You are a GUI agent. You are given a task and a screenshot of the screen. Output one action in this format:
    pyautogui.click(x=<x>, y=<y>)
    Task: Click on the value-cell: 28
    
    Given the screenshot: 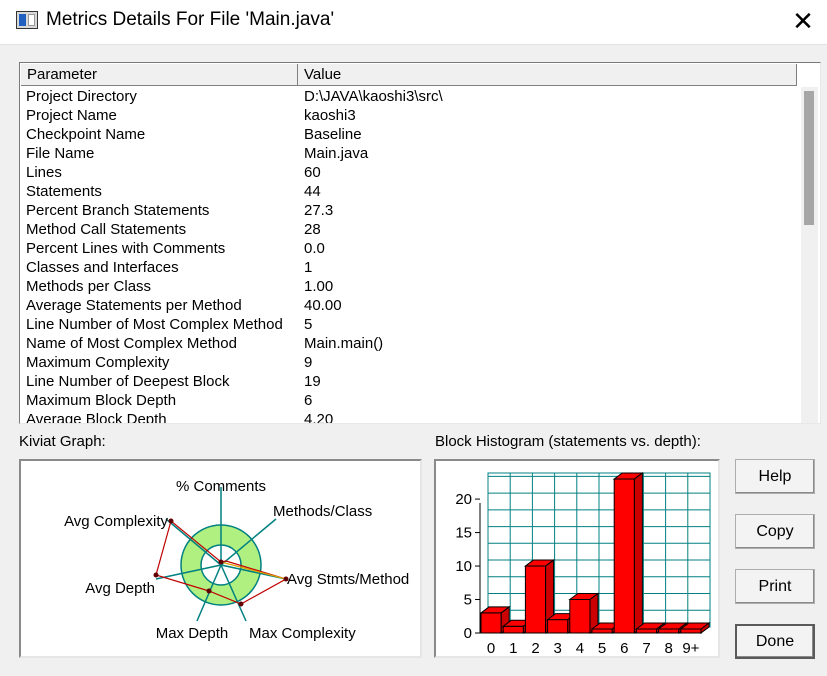 What is the action you would take?
    pyautogui.click(x=312, y=229)
    